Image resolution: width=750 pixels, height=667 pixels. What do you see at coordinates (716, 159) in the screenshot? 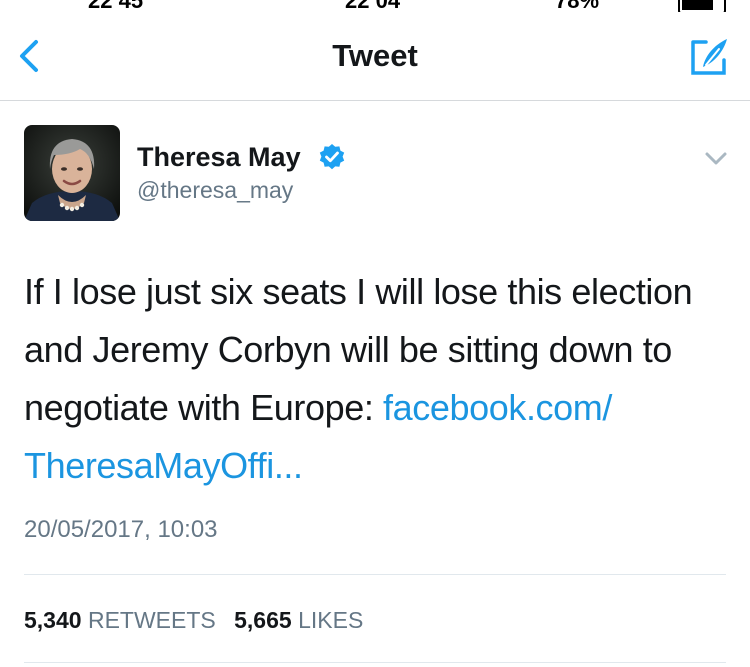
I see `chevron-down-icon` at bounding box center [716, 159].